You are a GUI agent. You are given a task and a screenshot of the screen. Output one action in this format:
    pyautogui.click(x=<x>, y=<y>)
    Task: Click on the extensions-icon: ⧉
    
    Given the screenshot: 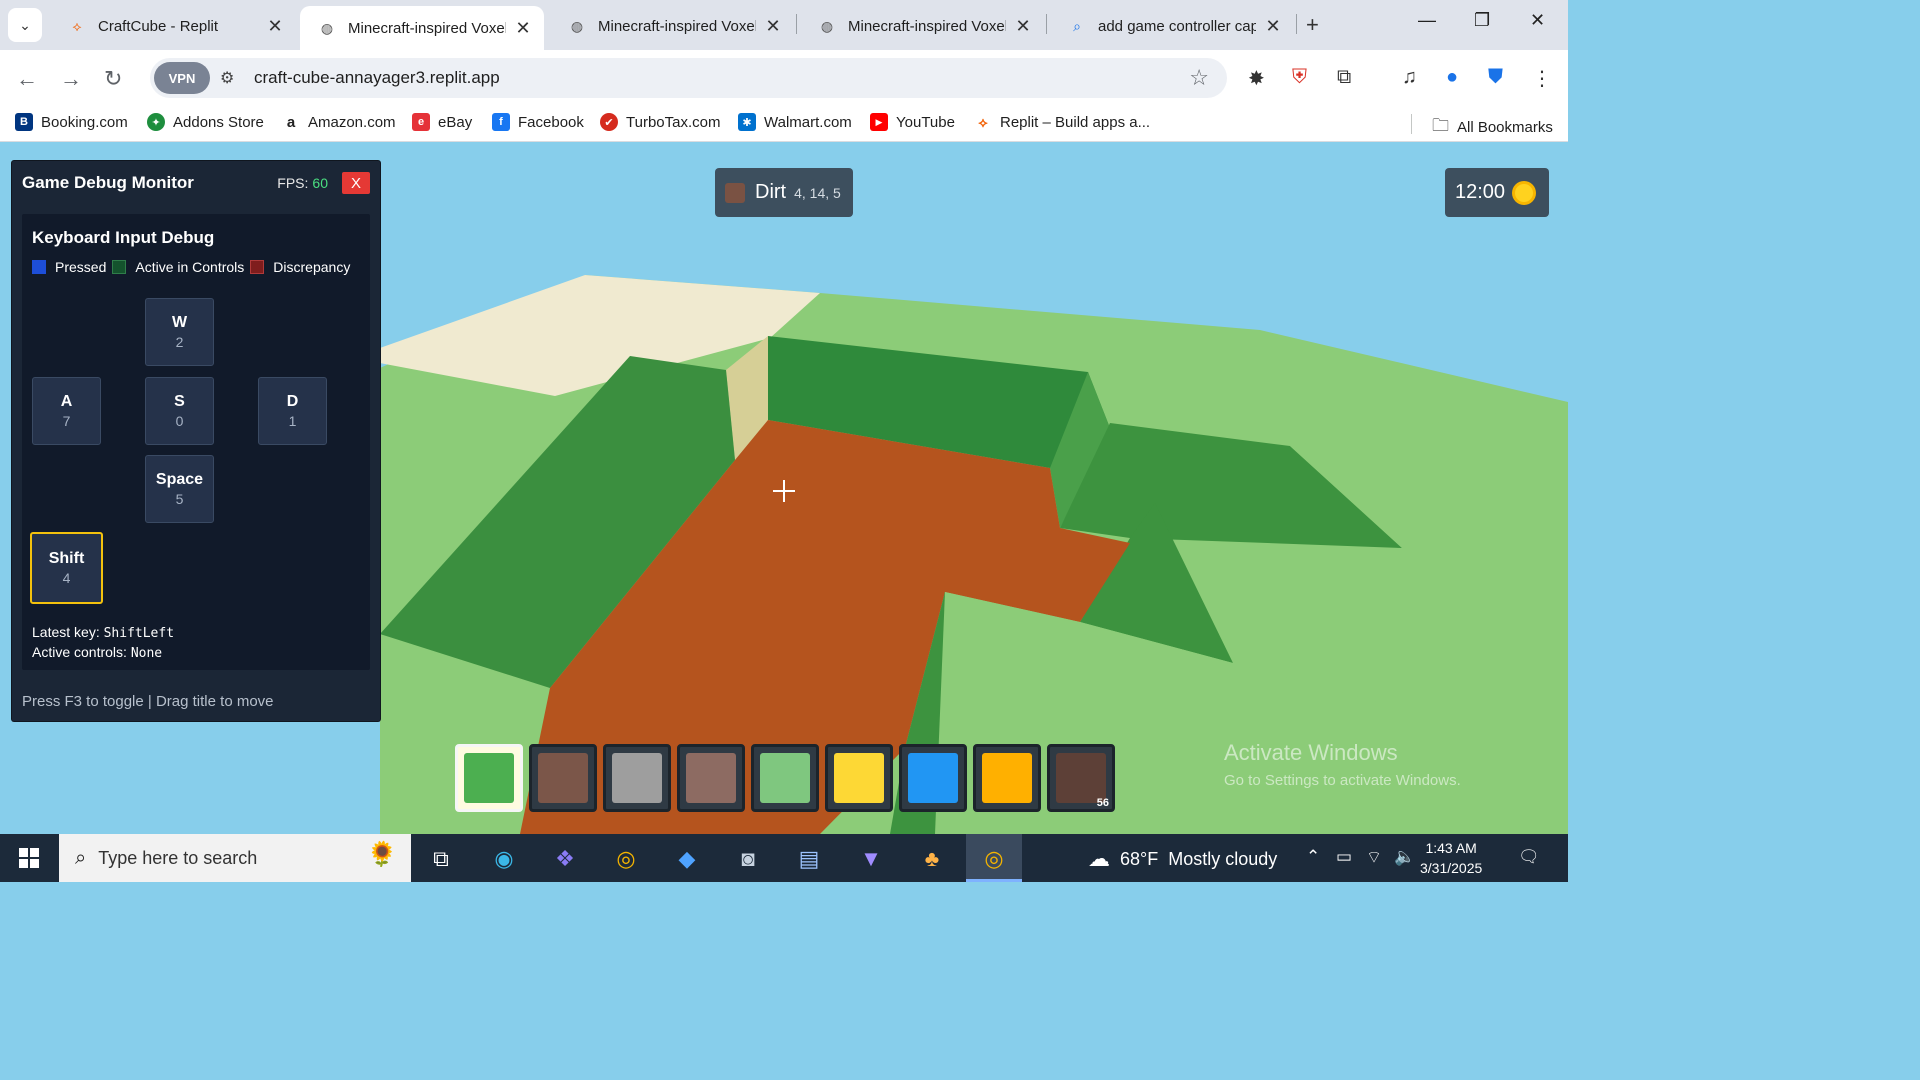 What is the action you would take?
    pyautogui.click(x=1344, y=77)
    